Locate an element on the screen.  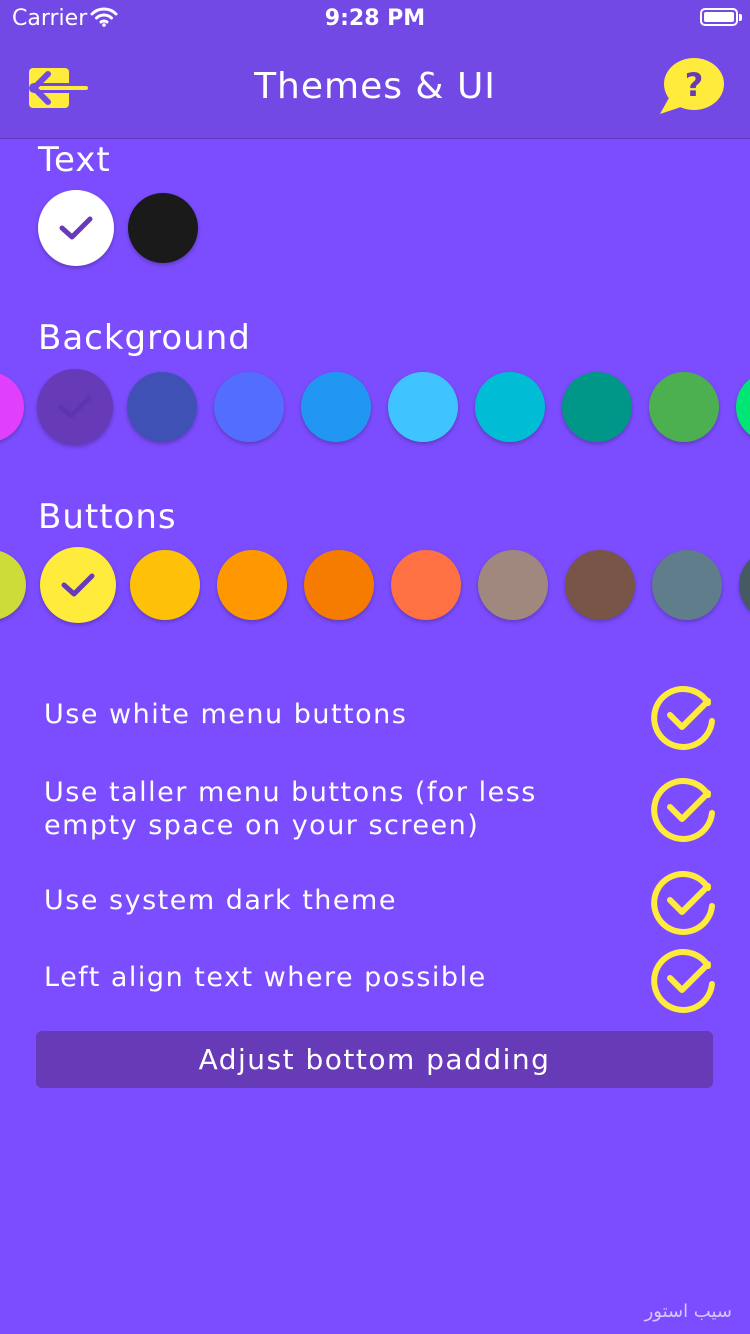
swatch-button-selected is located at coordinates (78, 585).